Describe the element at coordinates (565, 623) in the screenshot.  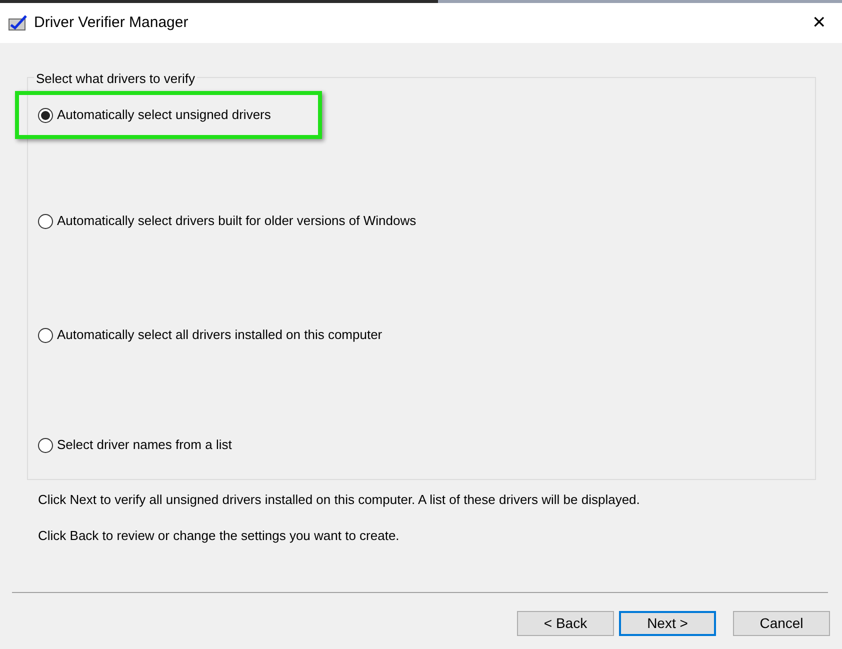
I see `dialog-button: < Back` at that location.